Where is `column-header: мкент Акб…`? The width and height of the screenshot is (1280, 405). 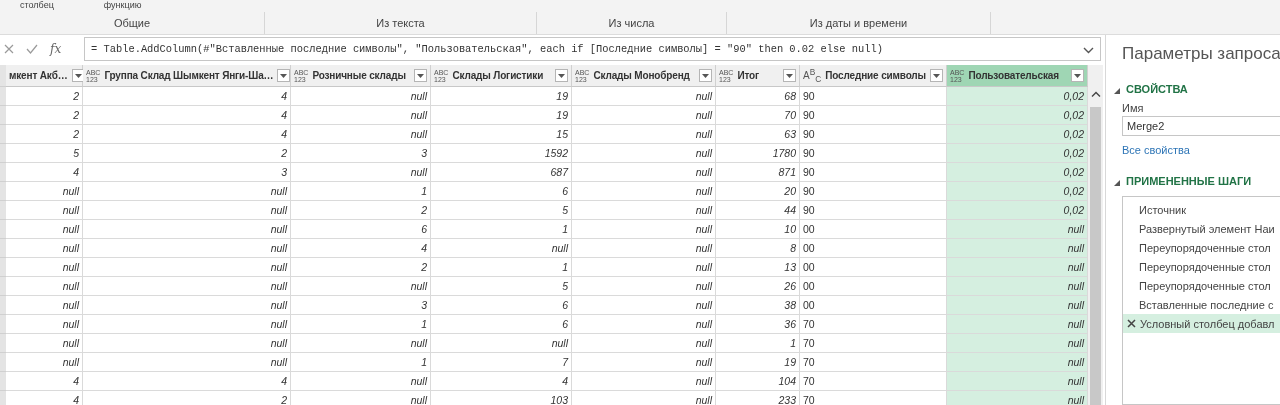 column-header: мкент Акб… is located at coordinates (44, 76).